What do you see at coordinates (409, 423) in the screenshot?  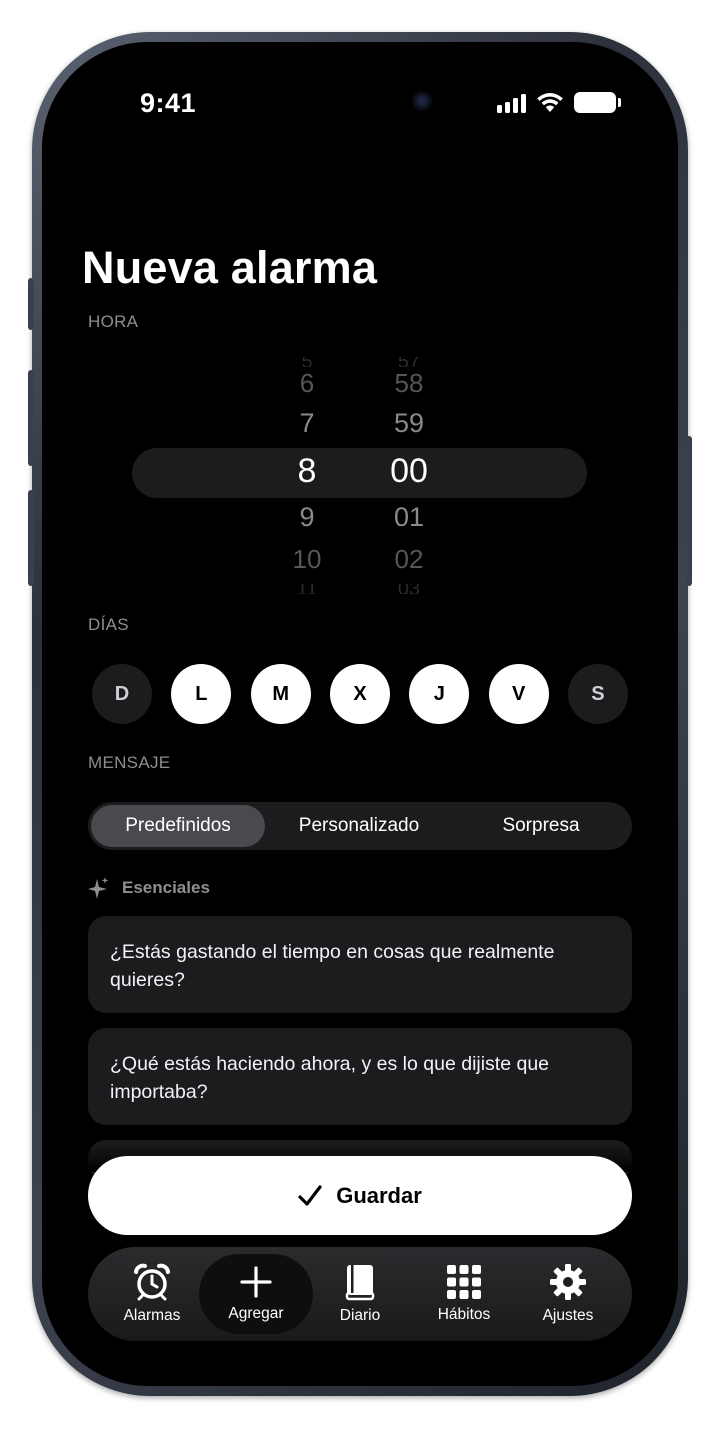 I see `minute-option: 59` at bounding box center [409, 423].